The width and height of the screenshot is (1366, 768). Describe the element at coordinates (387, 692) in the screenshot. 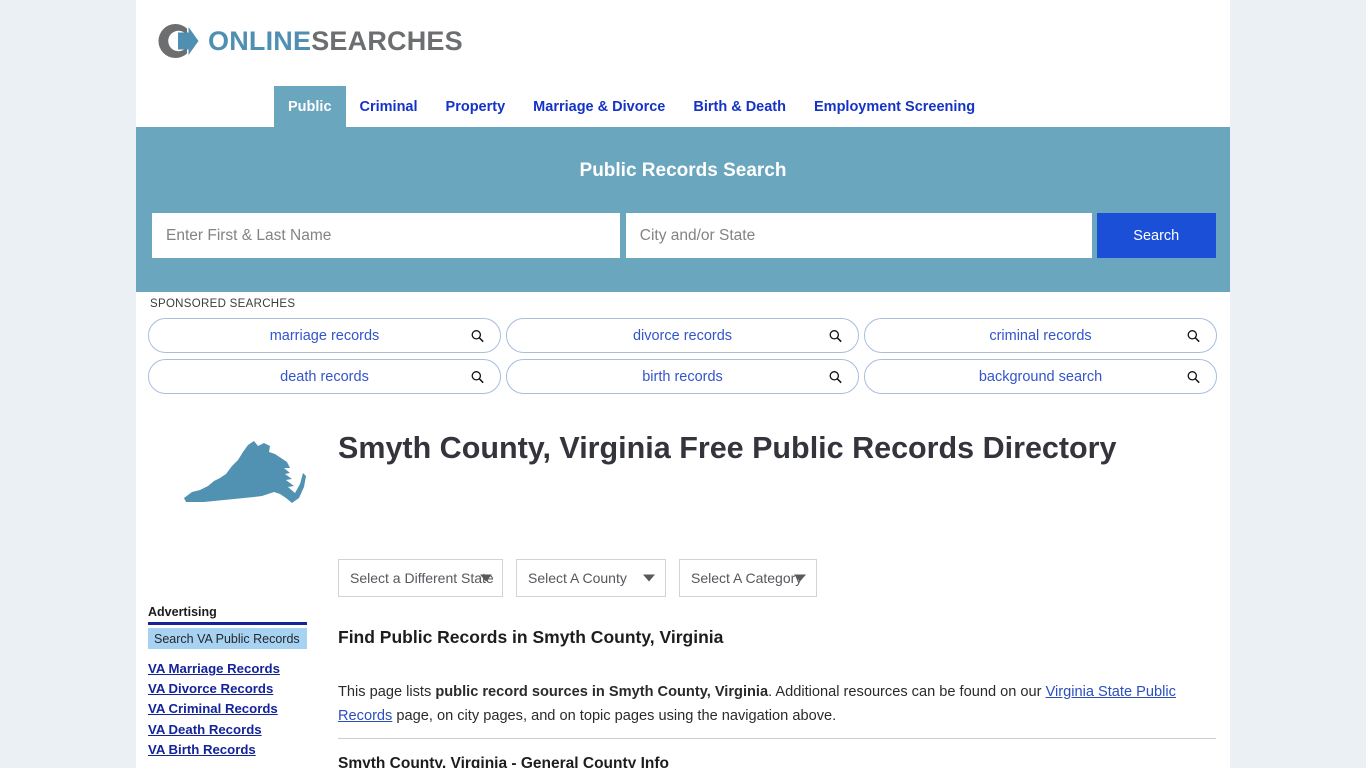

I see `paragraph-text-lead: This page lists` at that location.